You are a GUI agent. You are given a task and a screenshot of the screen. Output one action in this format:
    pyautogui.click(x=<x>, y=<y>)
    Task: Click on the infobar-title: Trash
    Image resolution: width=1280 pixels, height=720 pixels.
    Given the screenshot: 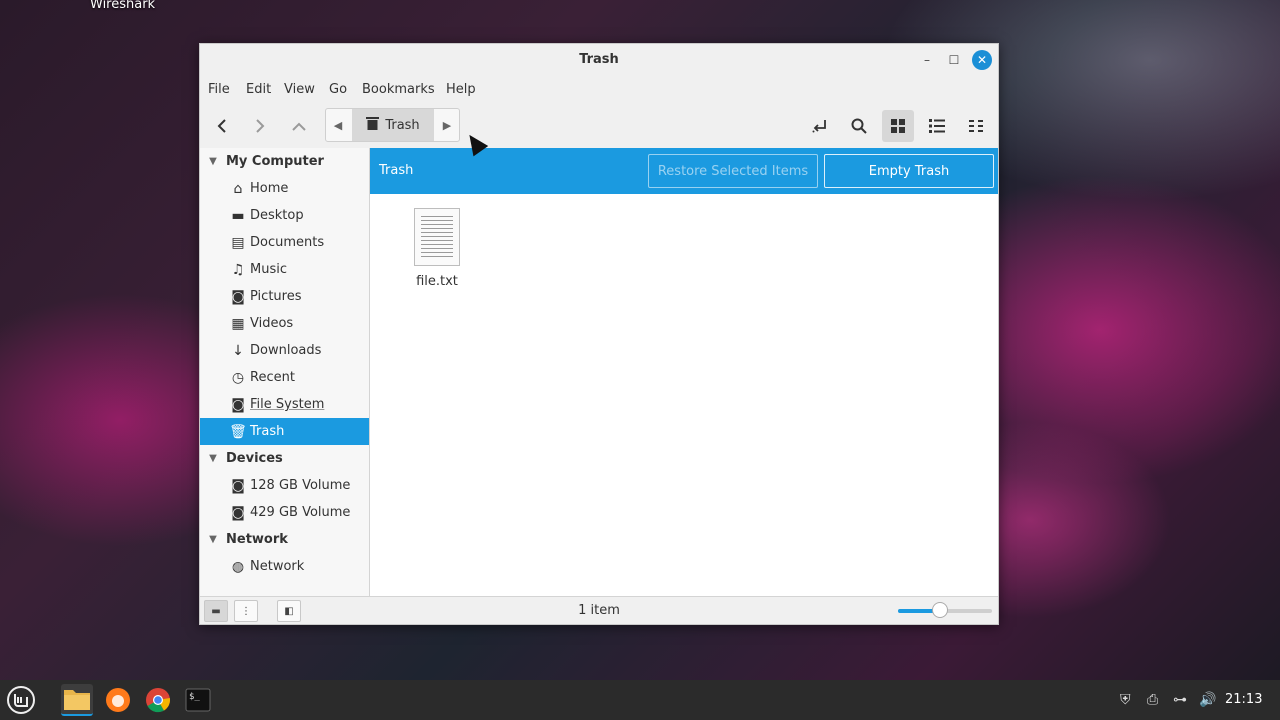 What is the action you would take?
    pyautogui.click(x=396, y=170)
    